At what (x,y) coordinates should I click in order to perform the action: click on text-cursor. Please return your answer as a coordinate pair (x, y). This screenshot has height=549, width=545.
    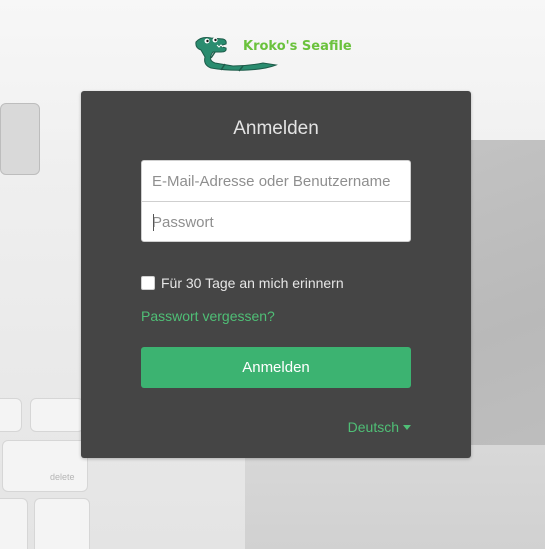
    Looking at the image, I should click on (153, 222).